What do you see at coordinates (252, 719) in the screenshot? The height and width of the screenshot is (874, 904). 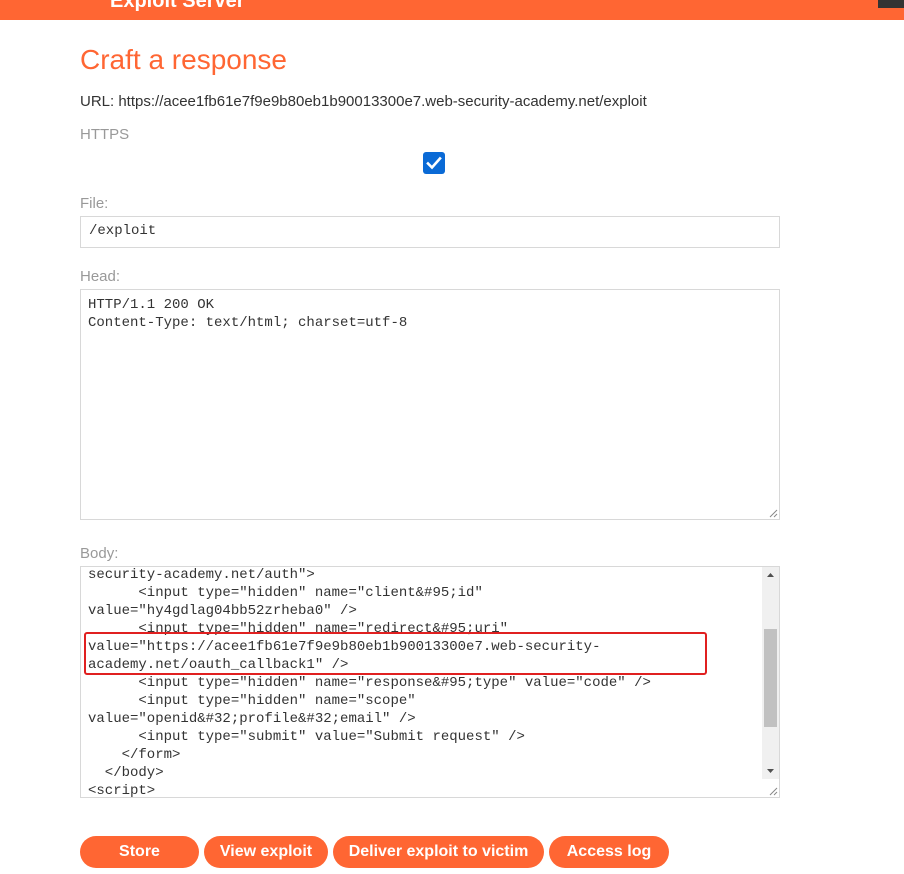 I see `body-code-line: value="openid&#32;profile&#32;email" />` at bounding box center [252, 719].